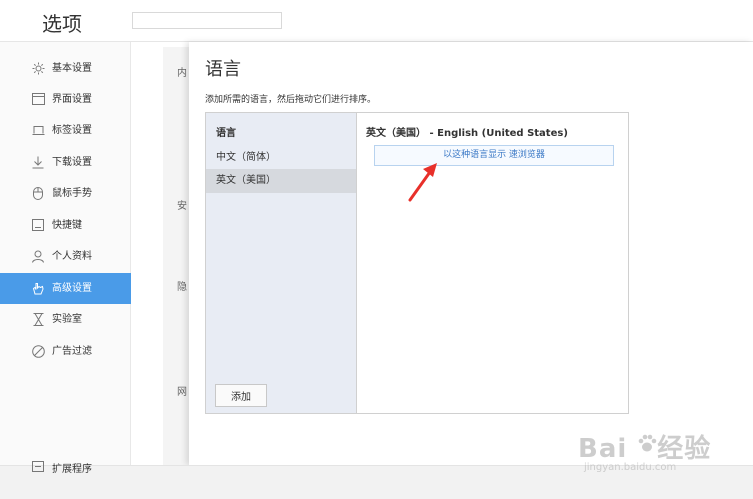  I want to click on mouse-icon, so click(38, 193).